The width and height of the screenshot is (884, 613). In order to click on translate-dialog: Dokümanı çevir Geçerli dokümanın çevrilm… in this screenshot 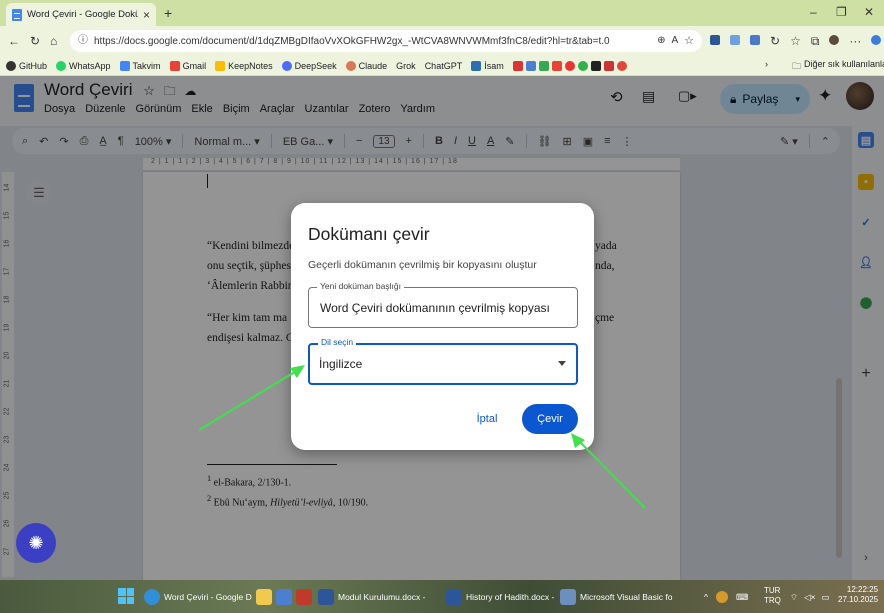, I will do `click(442, 326)`.